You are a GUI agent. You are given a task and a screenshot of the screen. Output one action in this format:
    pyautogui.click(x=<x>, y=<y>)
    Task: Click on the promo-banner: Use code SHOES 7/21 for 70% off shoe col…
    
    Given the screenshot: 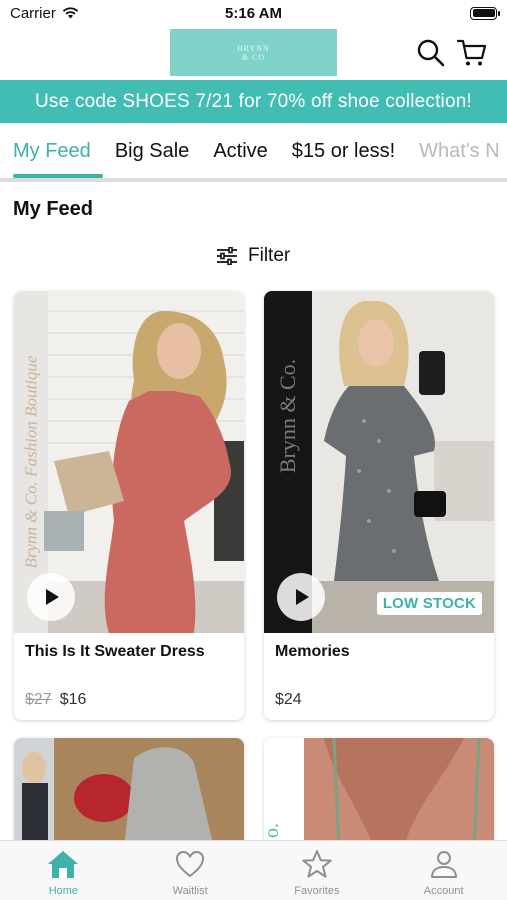 What is the action you would take?
    pyautogui.click(x=253, y=101)
    